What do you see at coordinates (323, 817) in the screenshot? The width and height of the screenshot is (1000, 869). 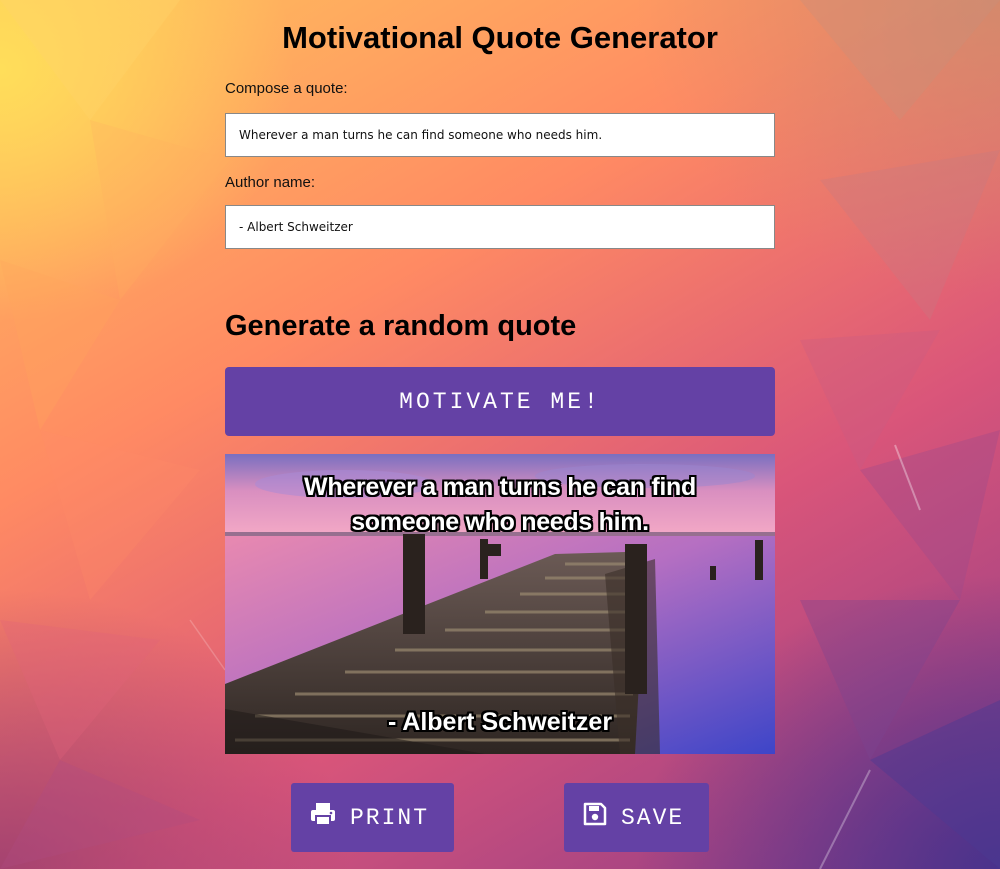 I see `printer-icon` at bounding box center [323, 817].